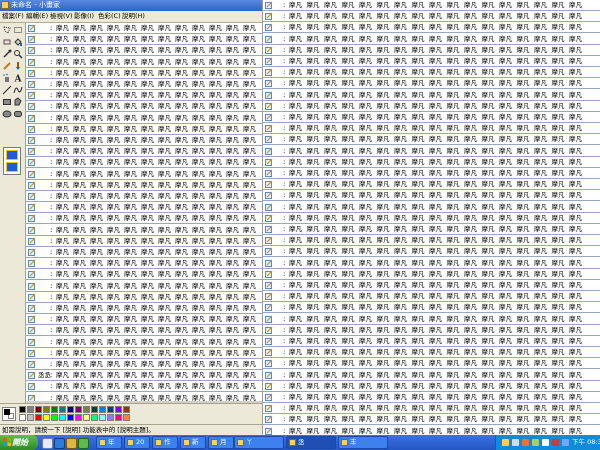 The height and width of the screenshot is (450, 600). Describe the element at coordinates (545, 442) in the screenshot. I see `tray-ime-icon` at that location.